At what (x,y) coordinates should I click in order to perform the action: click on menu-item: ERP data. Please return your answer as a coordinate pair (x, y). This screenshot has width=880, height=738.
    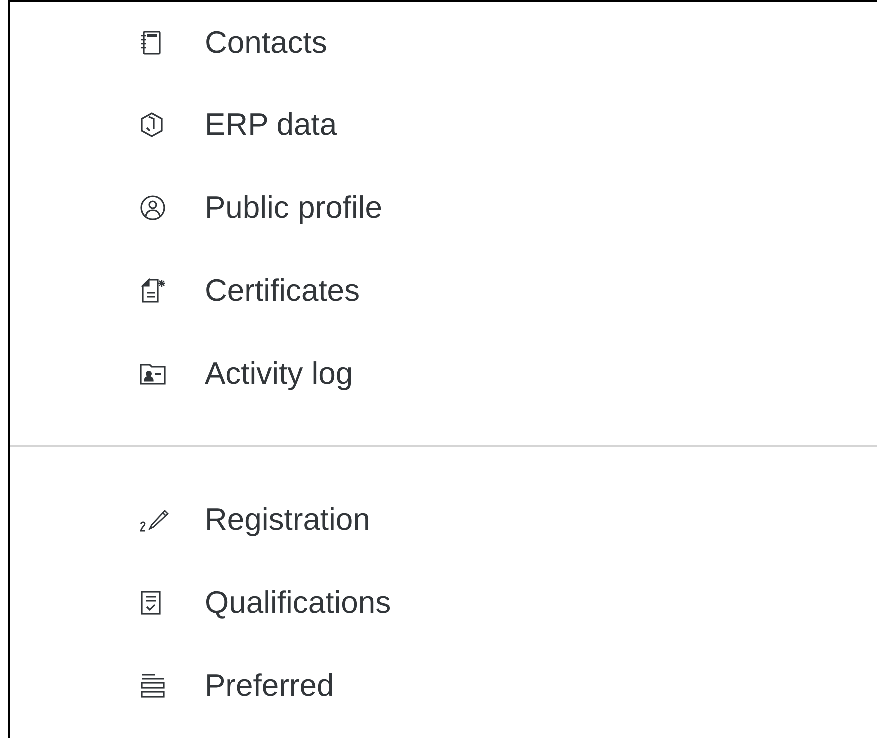
    Looking at the image, I should click on (443, 124).